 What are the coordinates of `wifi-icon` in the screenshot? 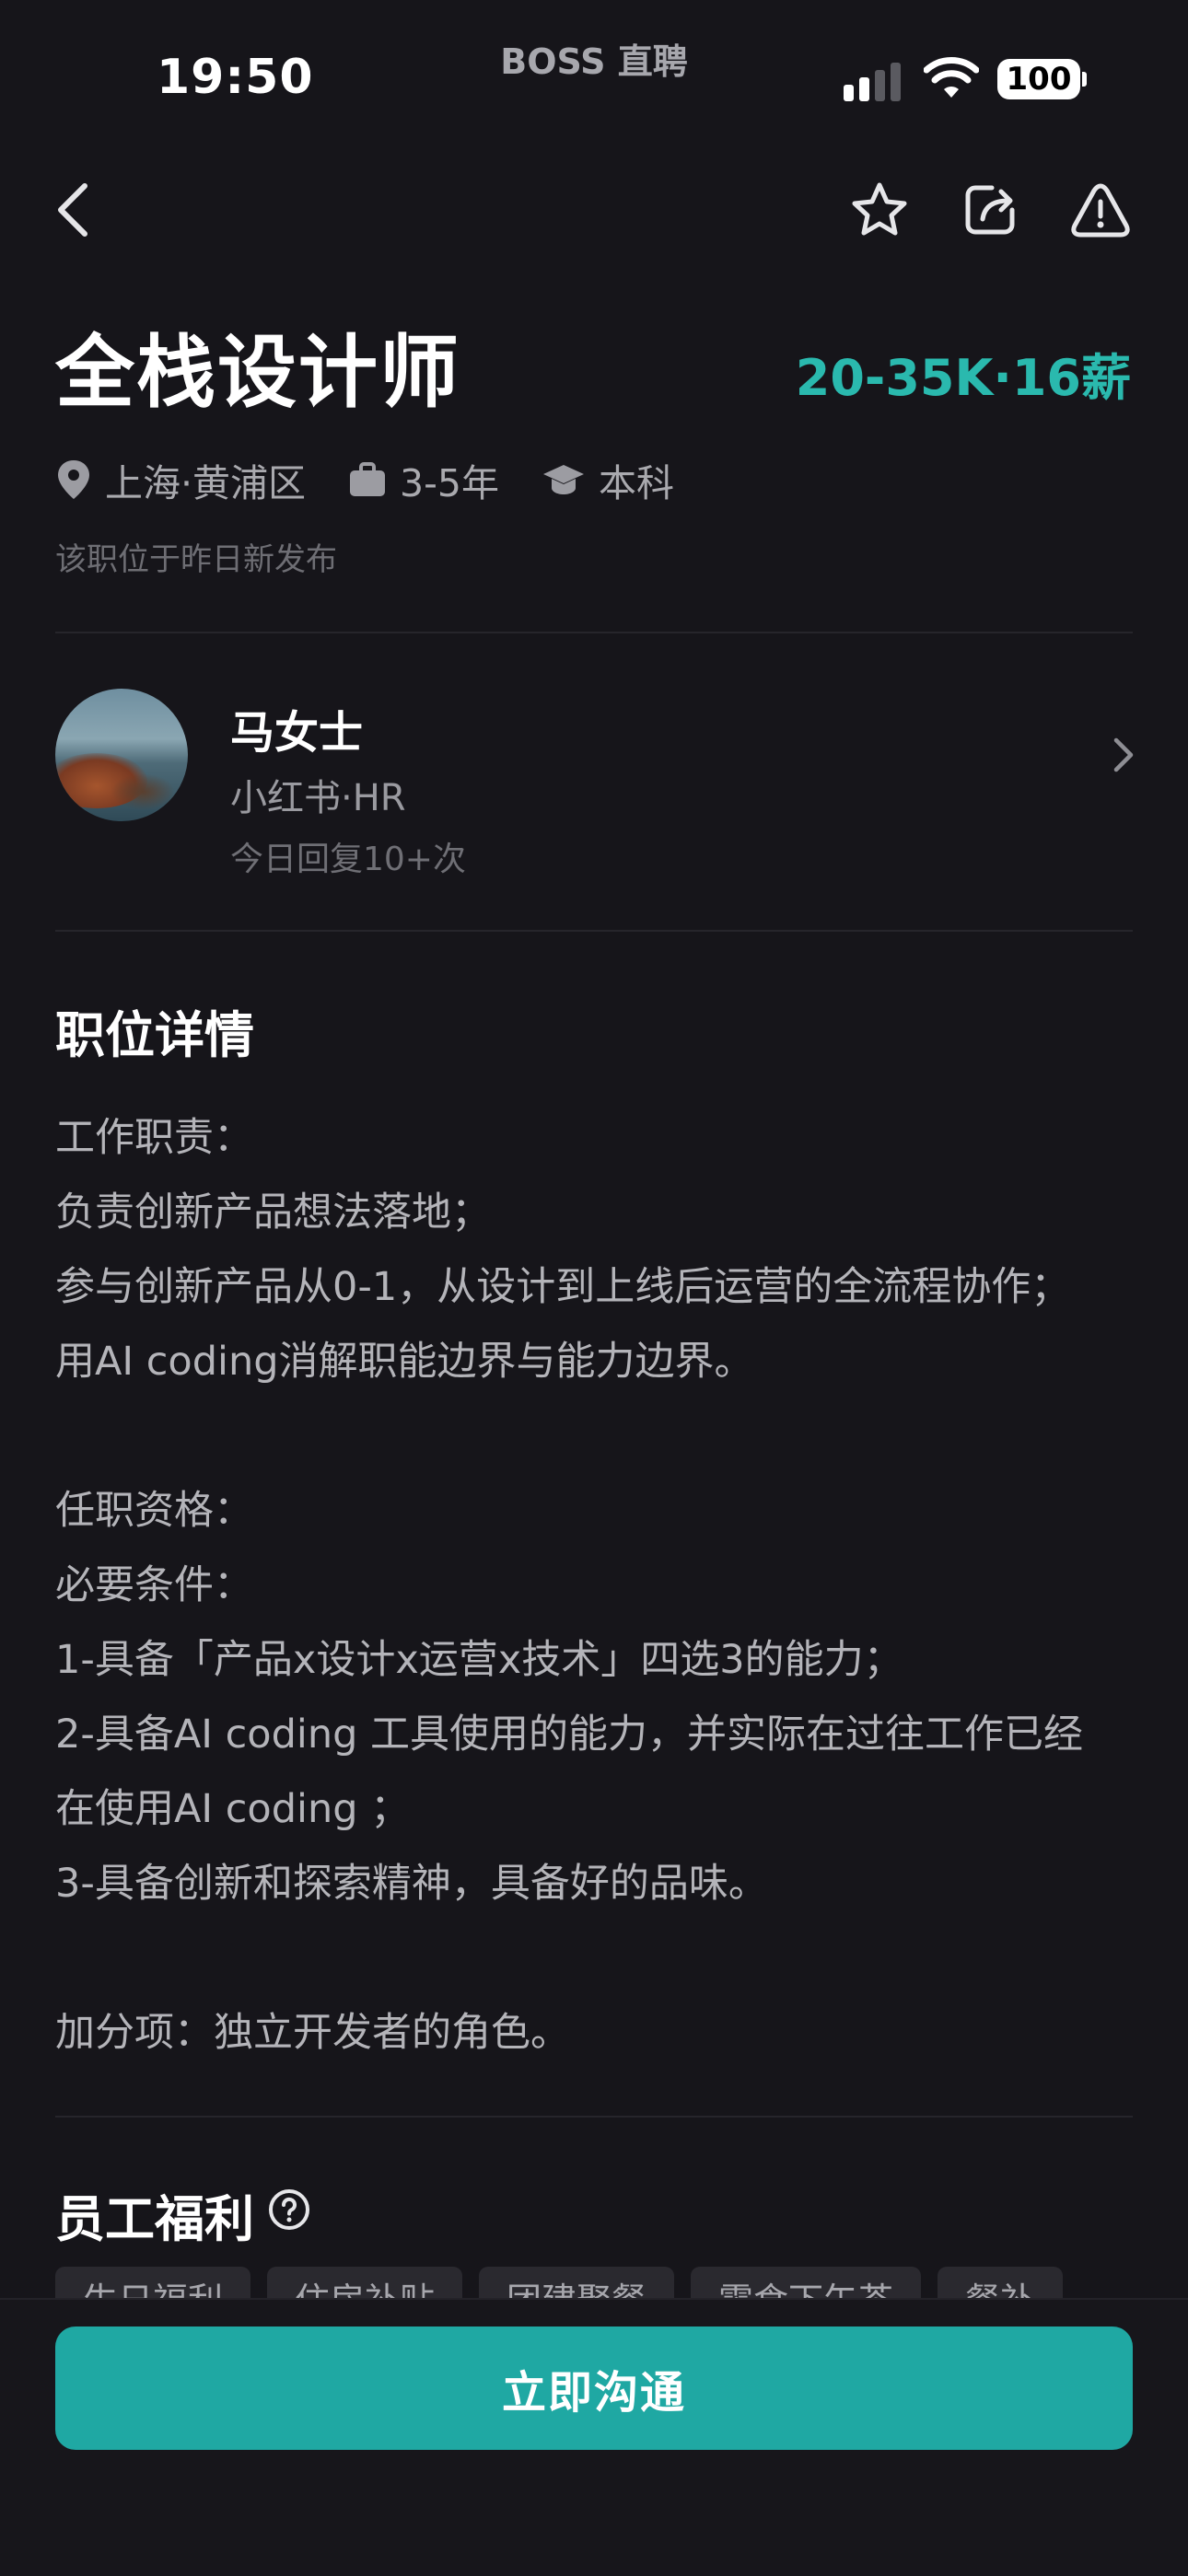 It's located at (951, 77).